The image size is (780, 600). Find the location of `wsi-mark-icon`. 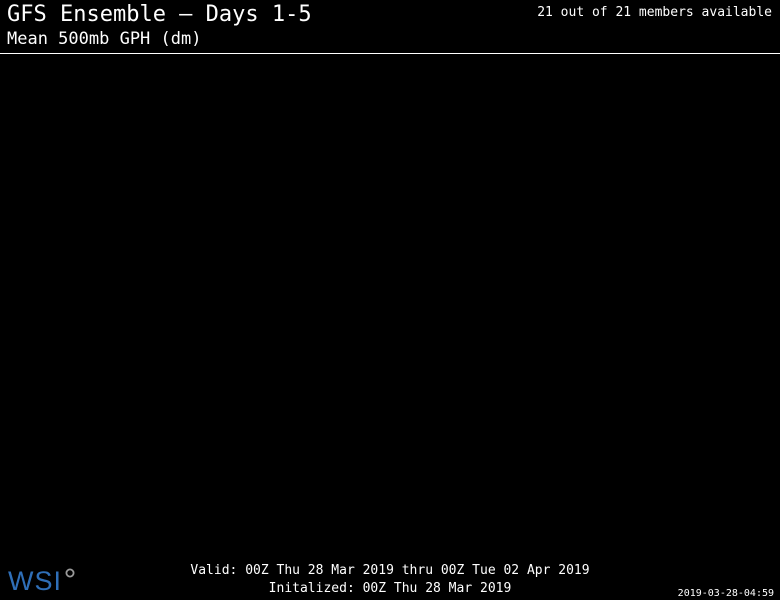

wsi-mark-icon is located at coordinates (70, 573).